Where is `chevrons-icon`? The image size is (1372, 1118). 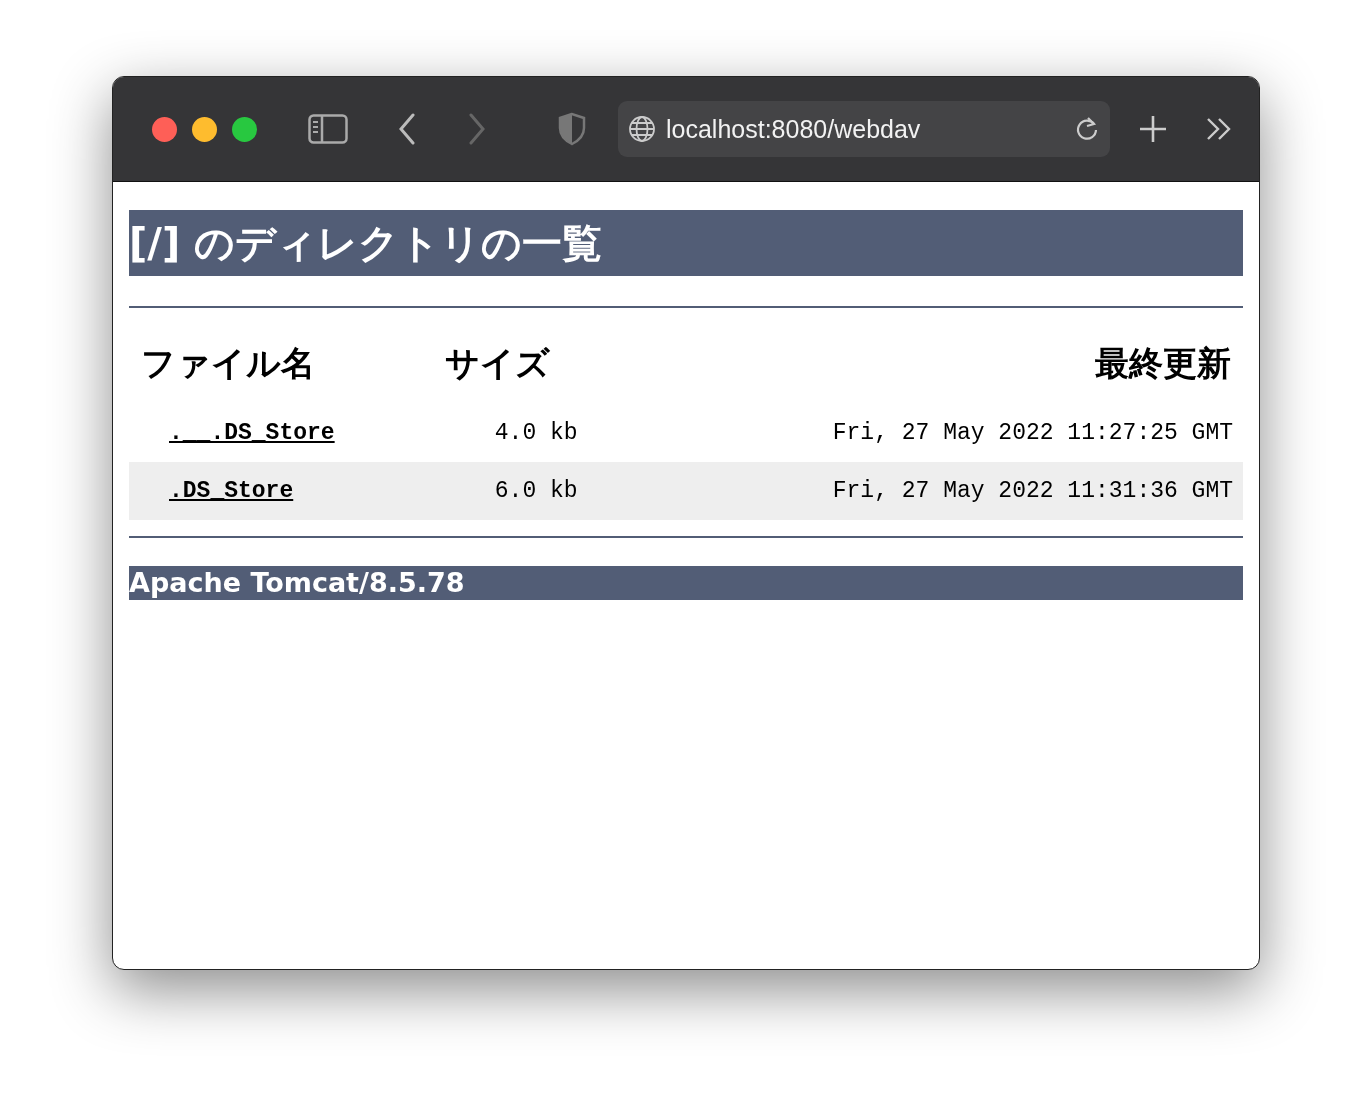
chevrons-icon is located at coordinates (1219, 129).